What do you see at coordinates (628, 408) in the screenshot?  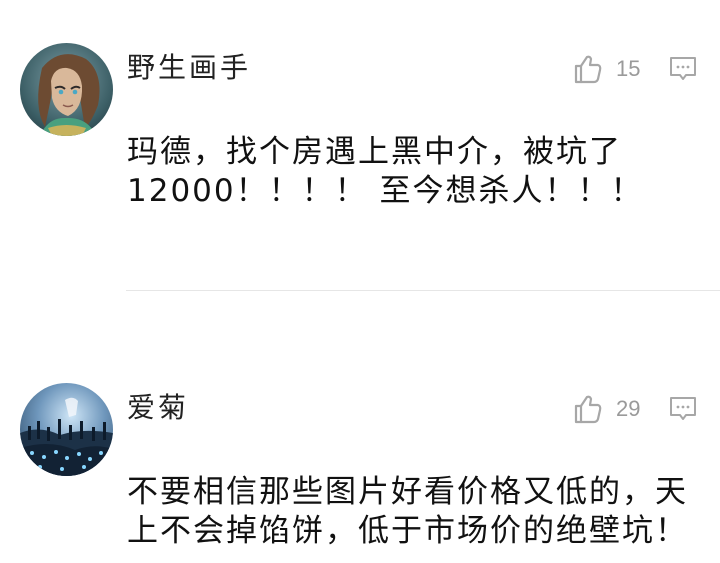 I see `like-count: 29` at bounding box center [628, 408].